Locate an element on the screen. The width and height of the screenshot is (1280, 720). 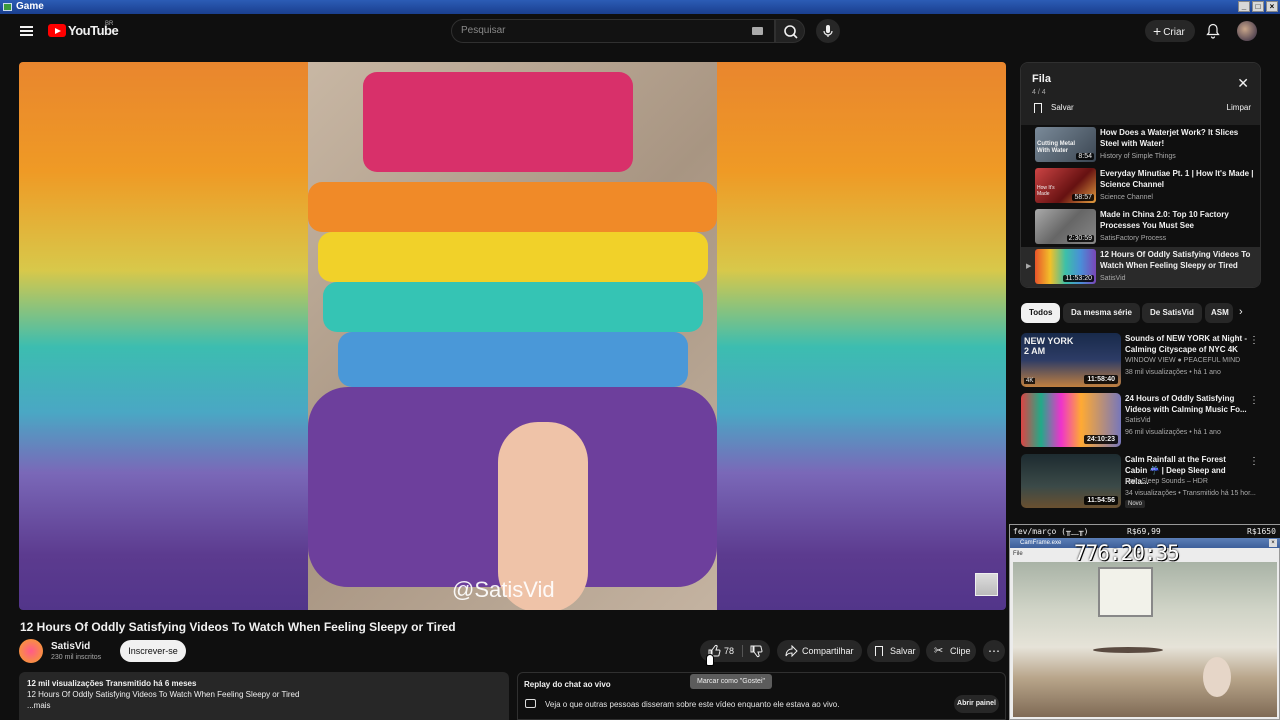
subscribe-button: Inscrever-se is located at coordinates (153, 651).